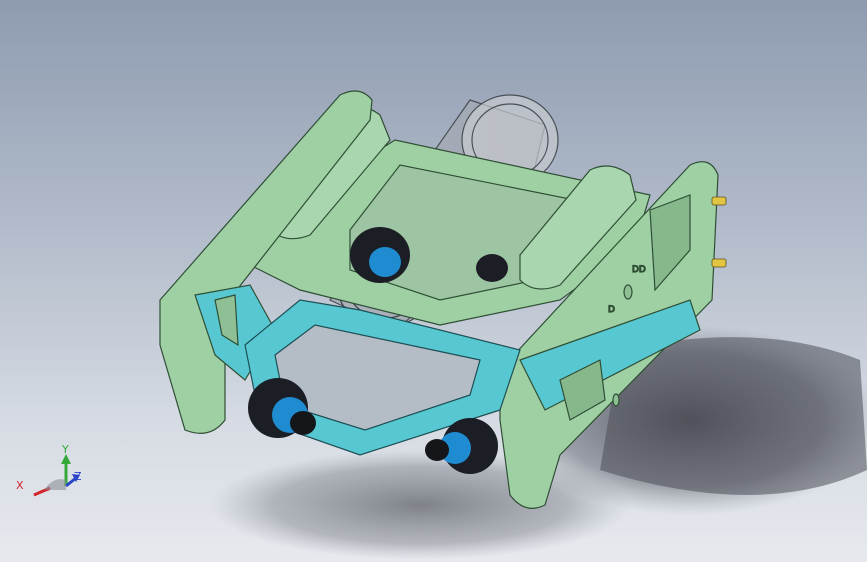 The image size is (867, 562). What do you see at coordinates (20, 485) in the screenshot?
I see `x-axis-label: X` at bounding box center [20, 485].